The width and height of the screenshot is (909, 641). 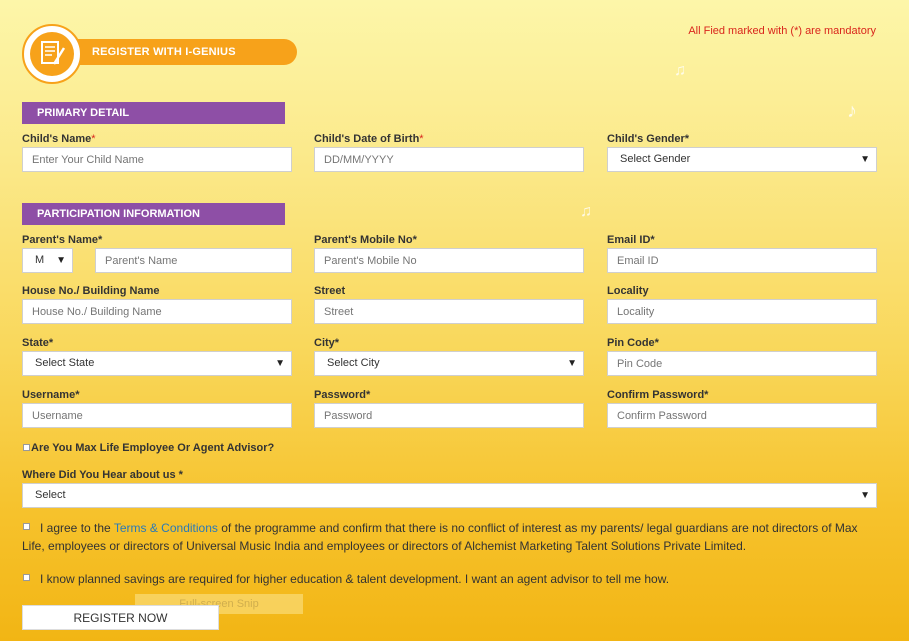 I want to click on street-label: Street, so click(x=330, y=291).